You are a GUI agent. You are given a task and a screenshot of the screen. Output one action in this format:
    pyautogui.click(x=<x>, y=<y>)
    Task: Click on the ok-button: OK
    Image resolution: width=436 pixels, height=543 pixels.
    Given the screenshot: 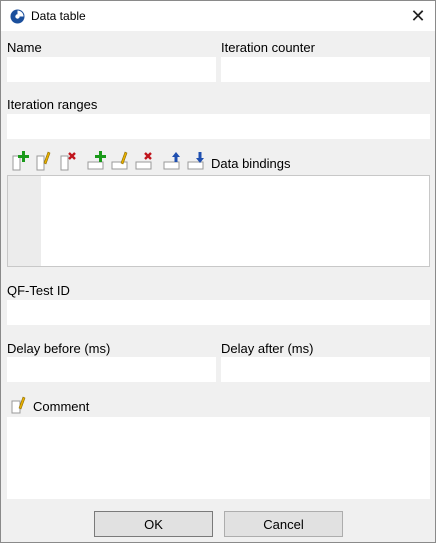 What is the action you would take?
    pyautogui.click(x=153, y=524)
    